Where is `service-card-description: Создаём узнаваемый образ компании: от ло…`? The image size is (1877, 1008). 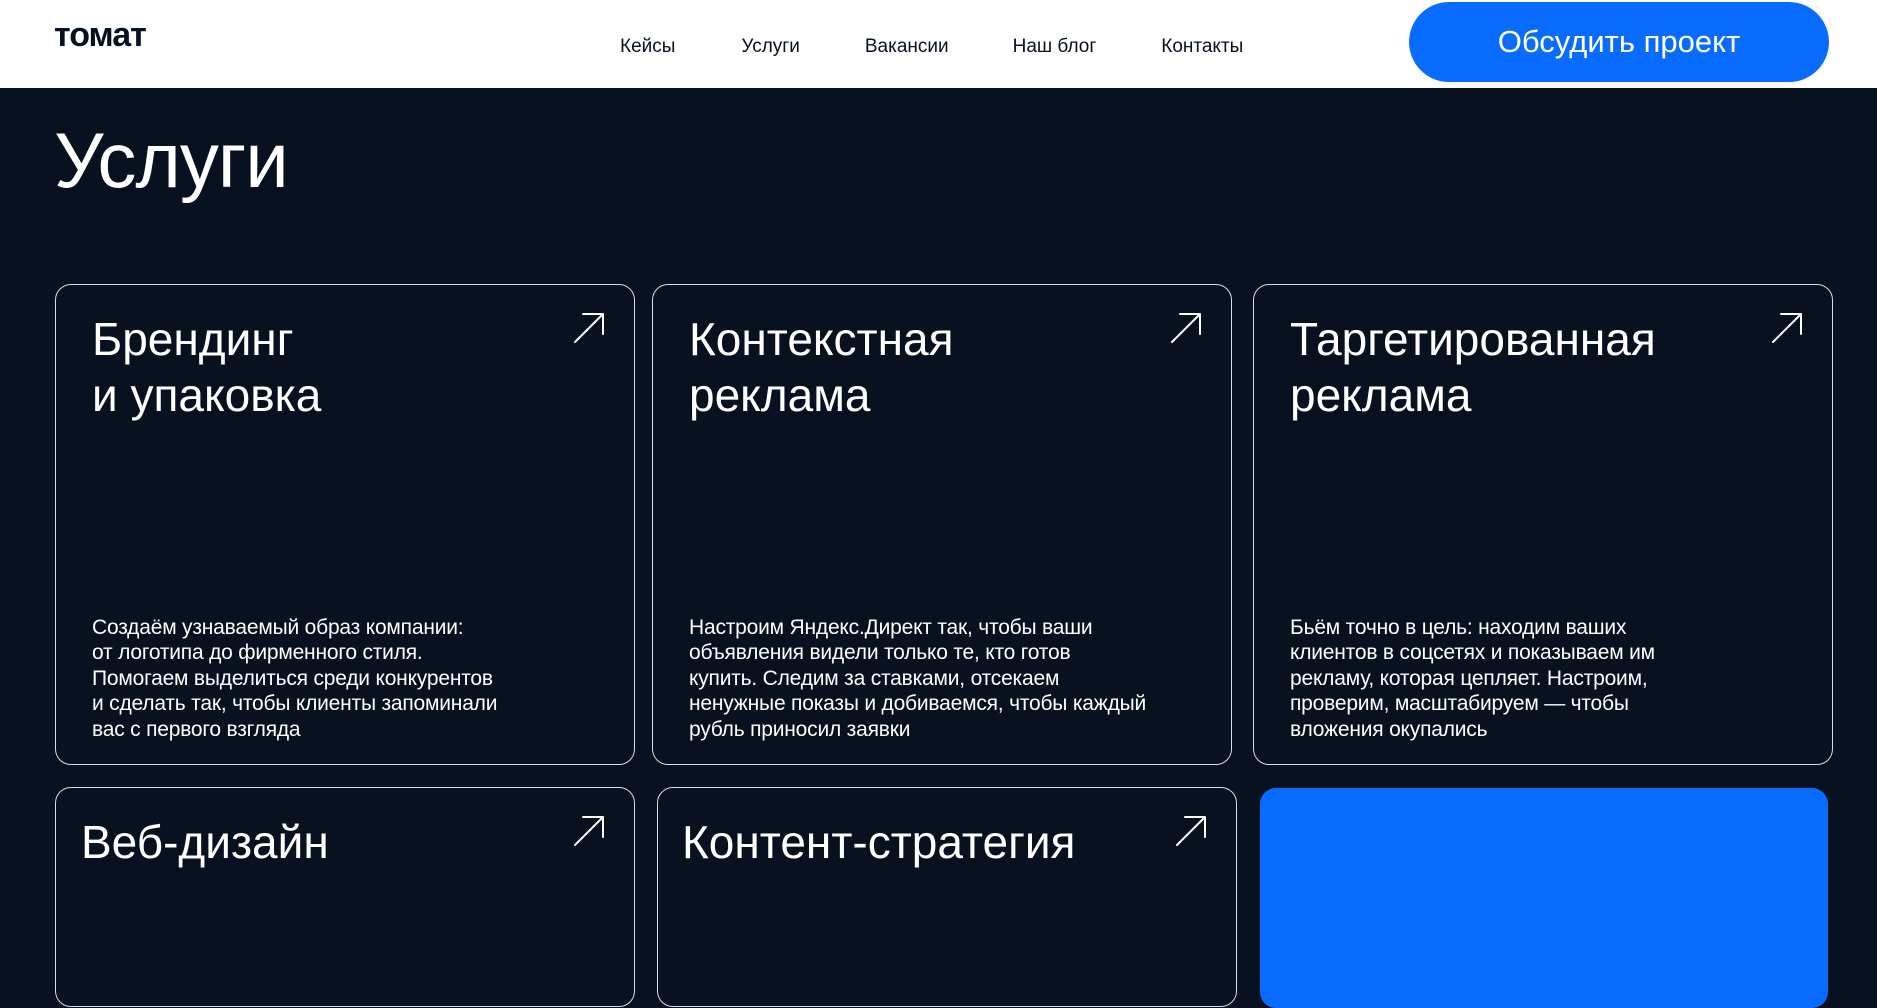 service-card-description: Создаём узнаваемый образ компании: от ло… is located at coordinates (294, 679).